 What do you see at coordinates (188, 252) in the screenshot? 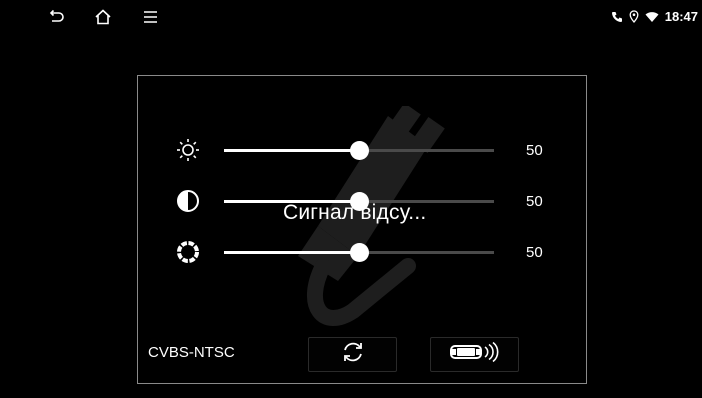
I see `saturation-icon` at bounding box center [188, 252].